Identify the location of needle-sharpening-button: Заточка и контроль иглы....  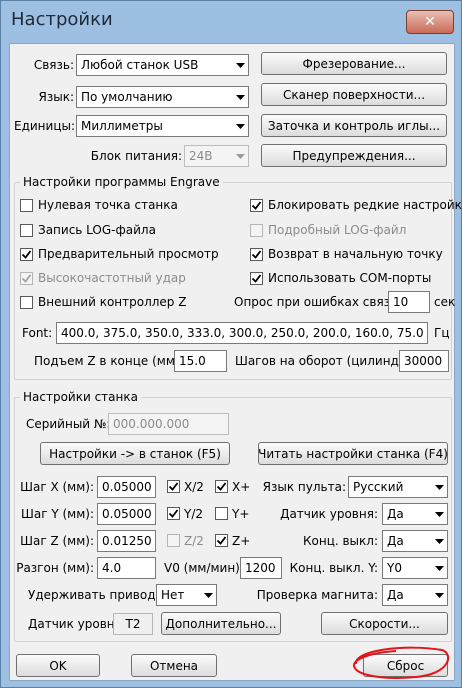
(354, 125).